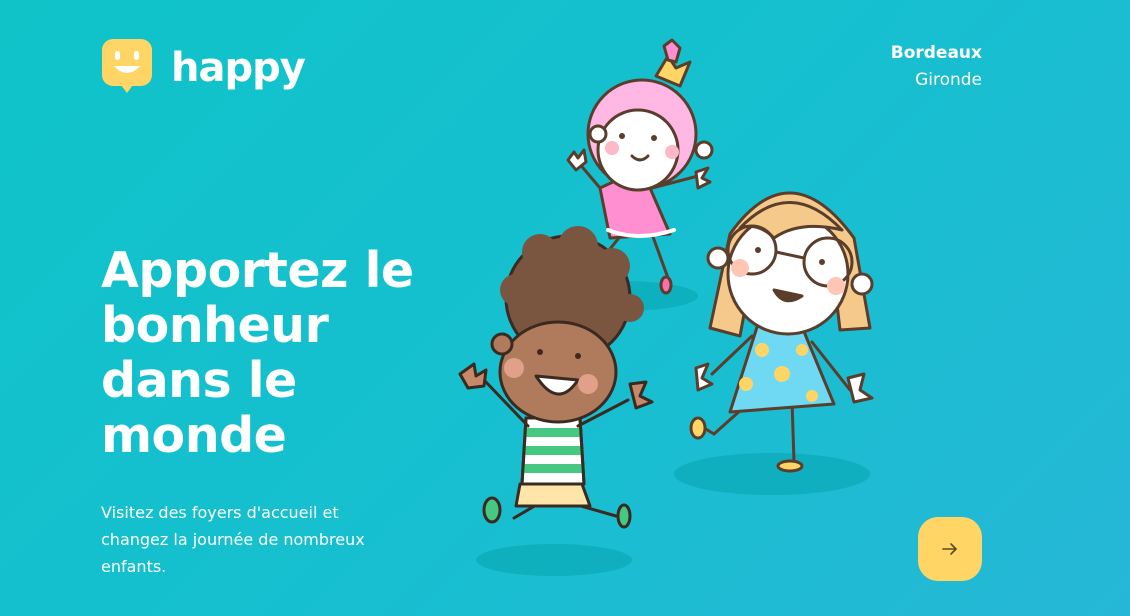 The width and height of the screenshot is (1130, 616). I want to click on arrow-right-icon, so click(949, 549).